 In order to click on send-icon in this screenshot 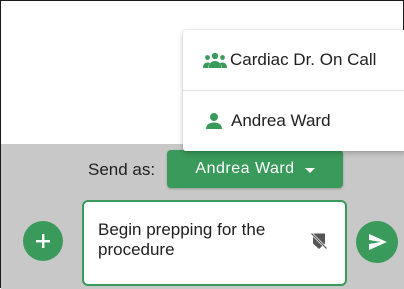, I will do `click(378, 242)`.